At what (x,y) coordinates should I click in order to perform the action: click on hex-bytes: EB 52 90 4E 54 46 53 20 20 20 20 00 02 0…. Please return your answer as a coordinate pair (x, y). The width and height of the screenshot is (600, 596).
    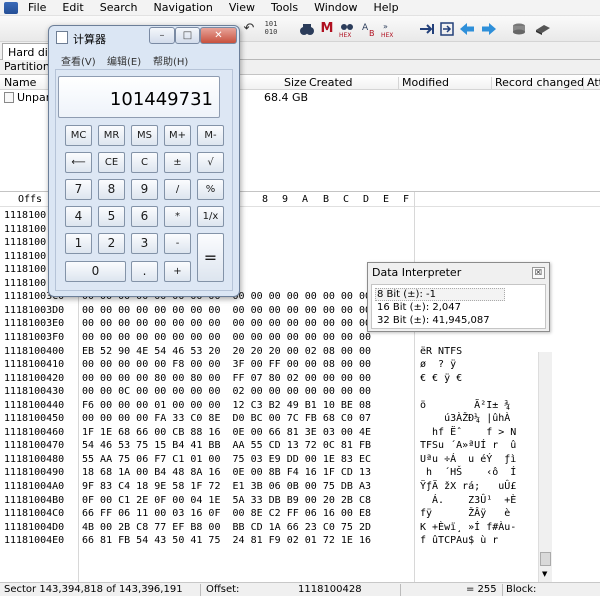
    Looking at the image, I should click on (226, 352).